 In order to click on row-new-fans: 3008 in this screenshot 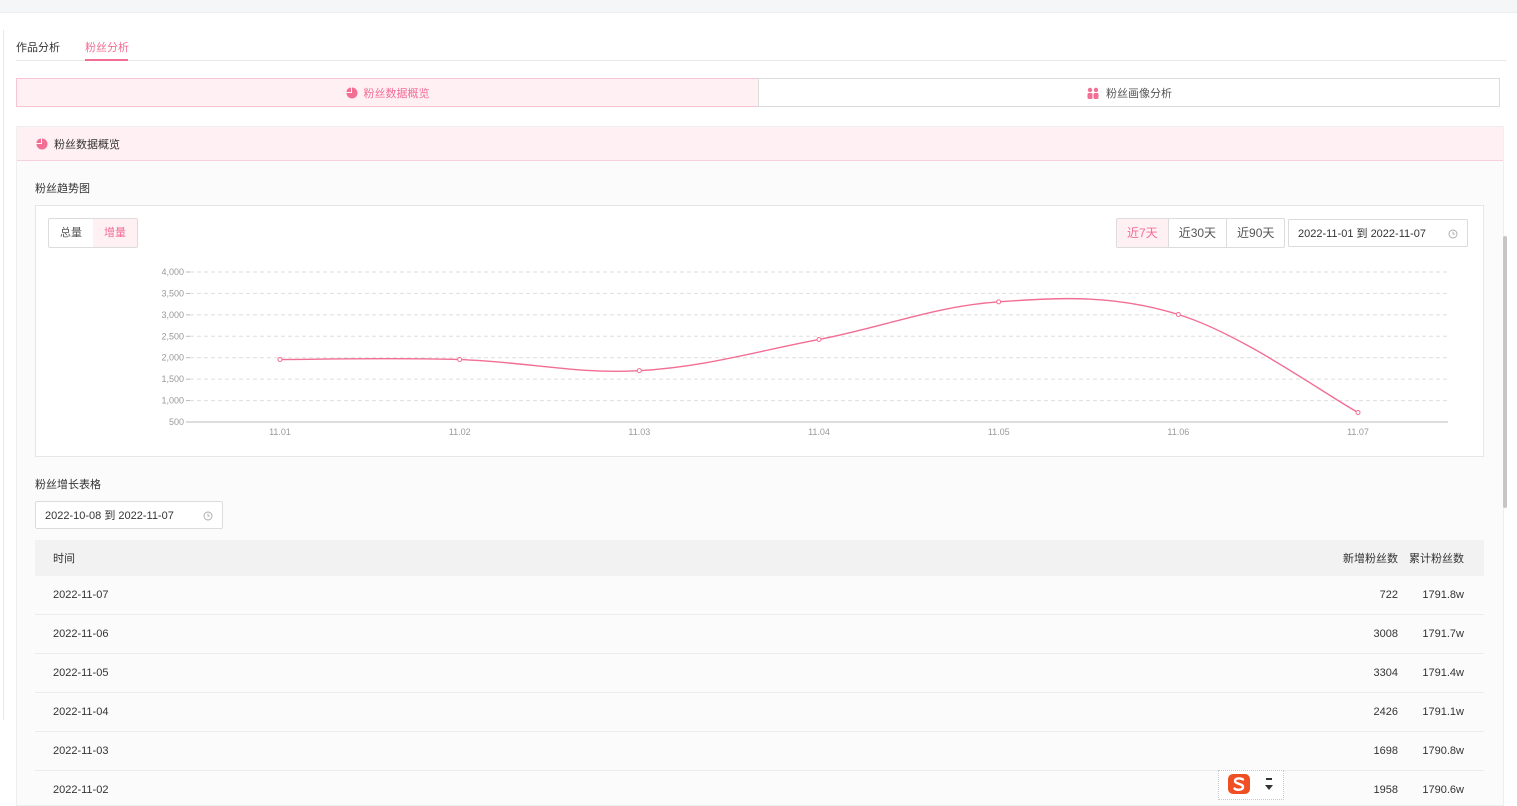, I will do `click(1385, 634)`.